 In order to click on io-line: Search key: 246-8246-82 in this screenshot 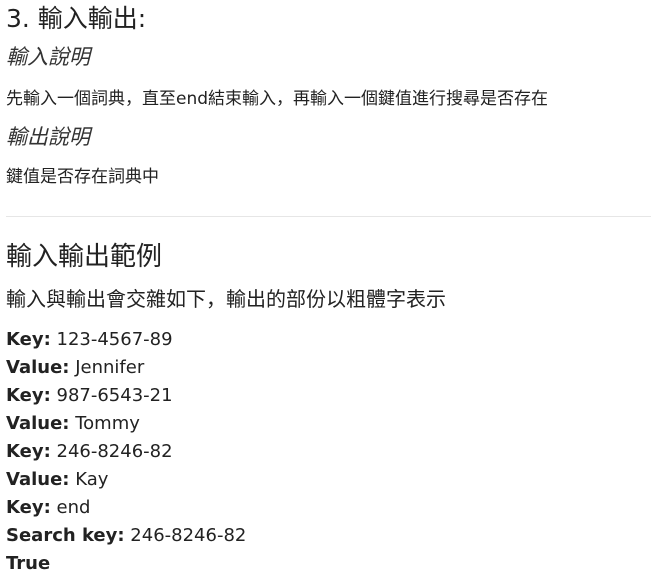, I will do `click(126, 536)`.